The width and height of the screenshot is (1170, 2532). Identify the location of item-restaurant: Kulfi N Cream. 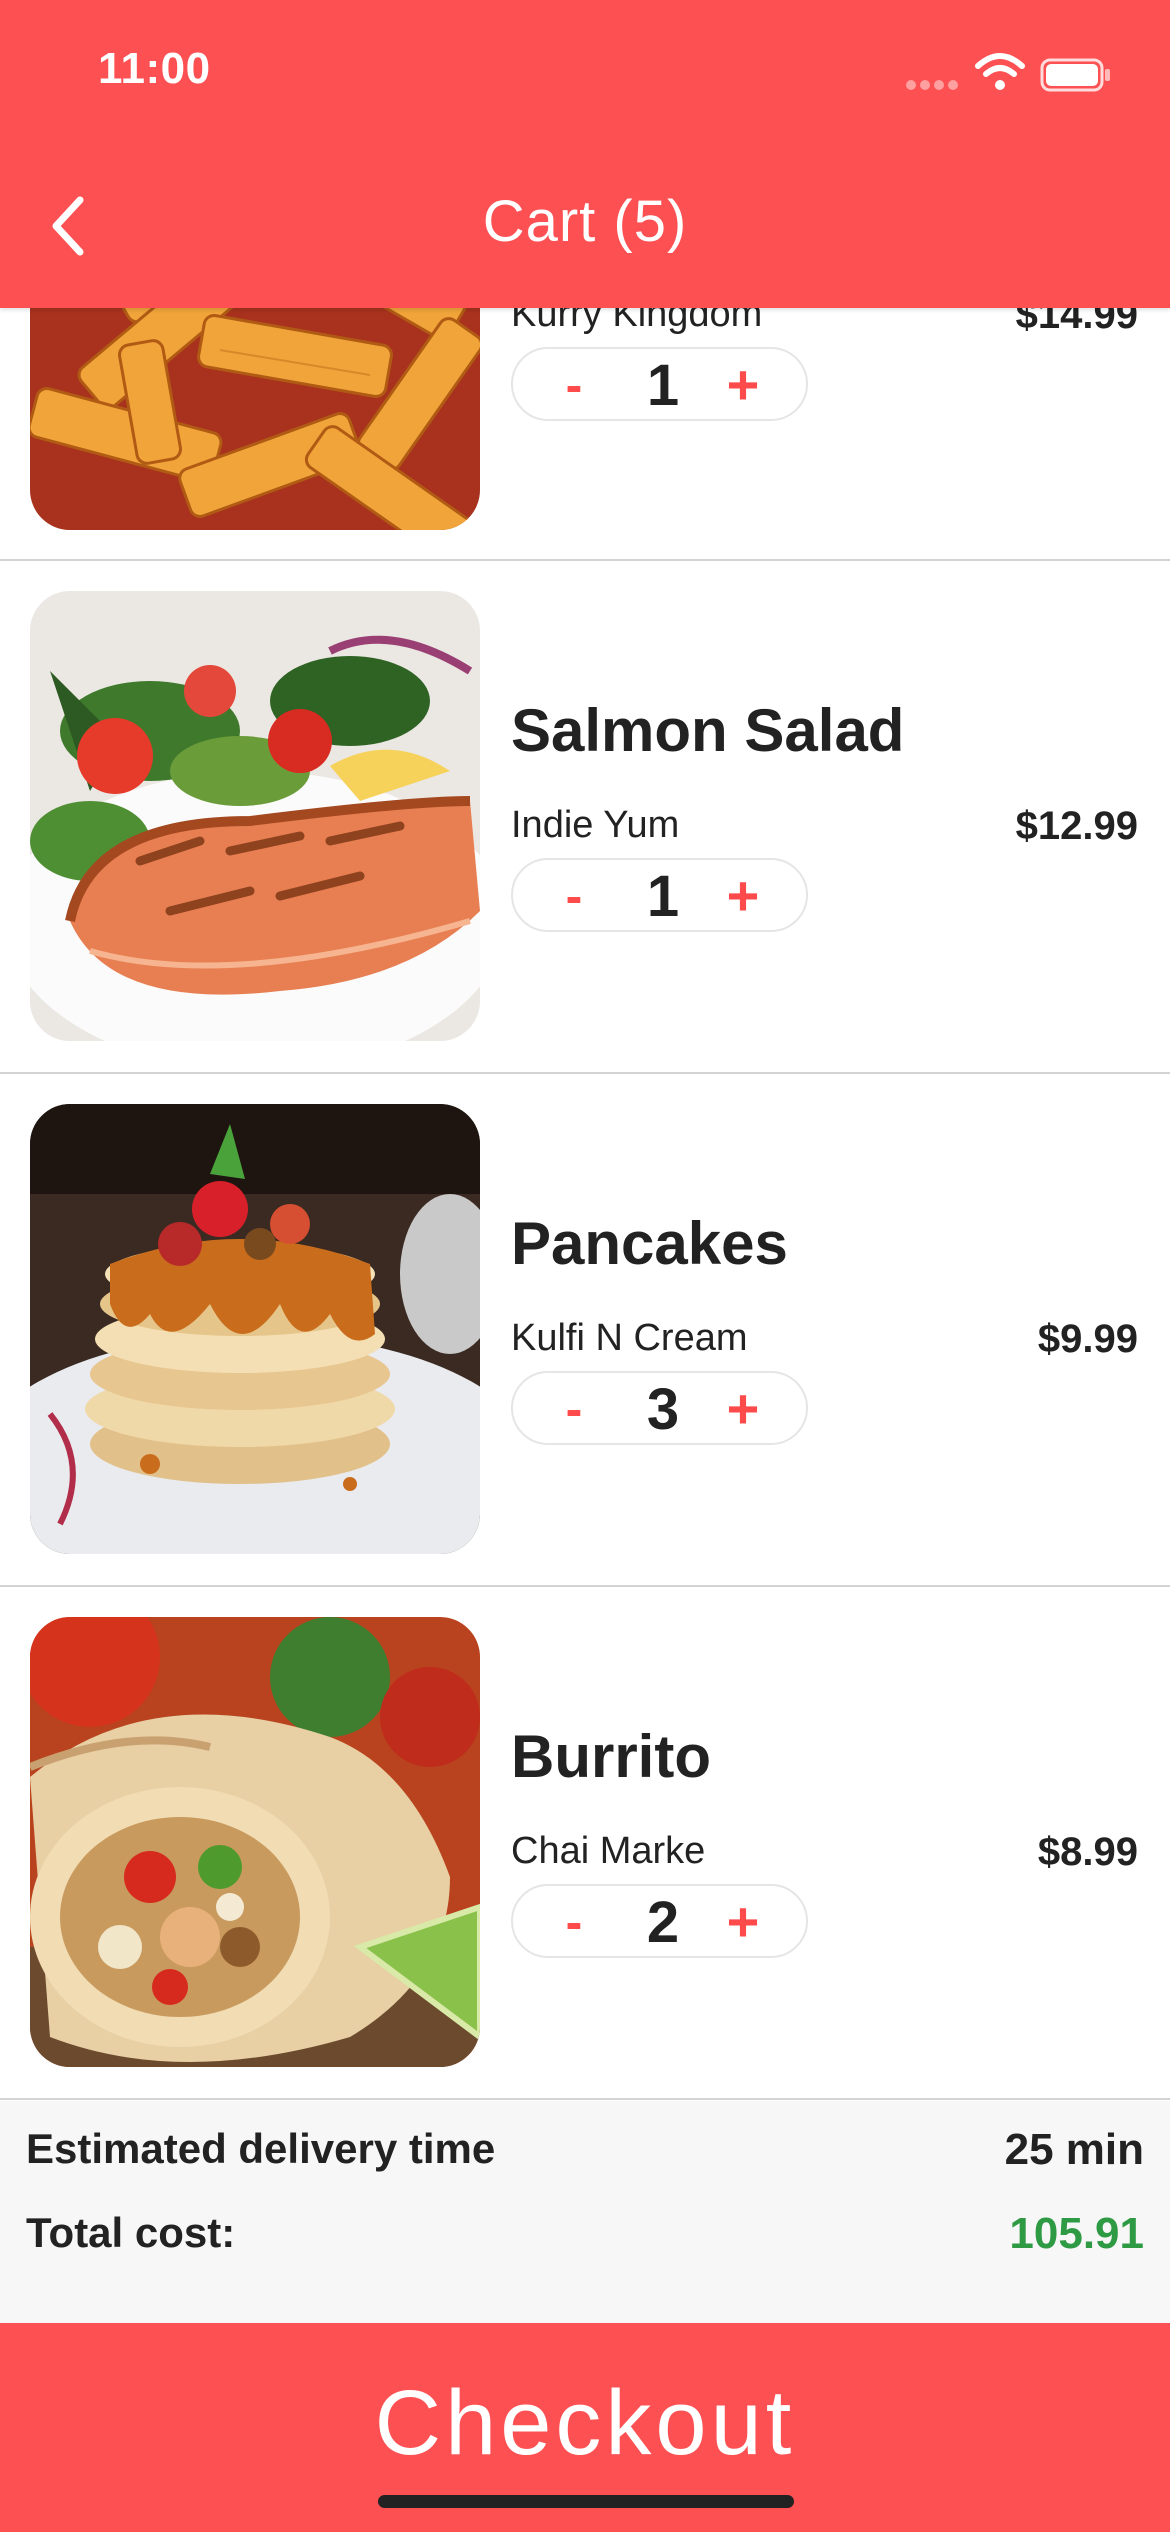
(629, 1338).